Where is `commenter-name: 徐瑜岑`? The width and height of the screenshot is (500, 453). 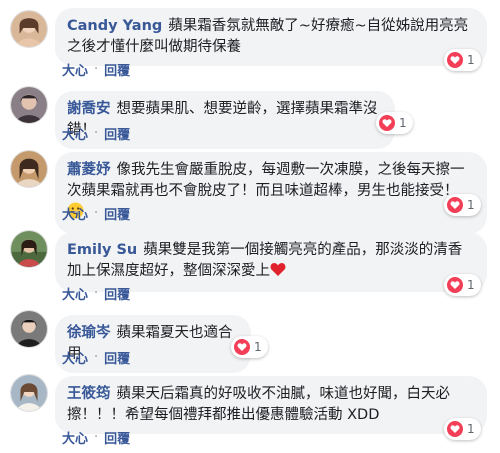 commenter-name: 徐瑜岑 is located at coordinates (89, 333).